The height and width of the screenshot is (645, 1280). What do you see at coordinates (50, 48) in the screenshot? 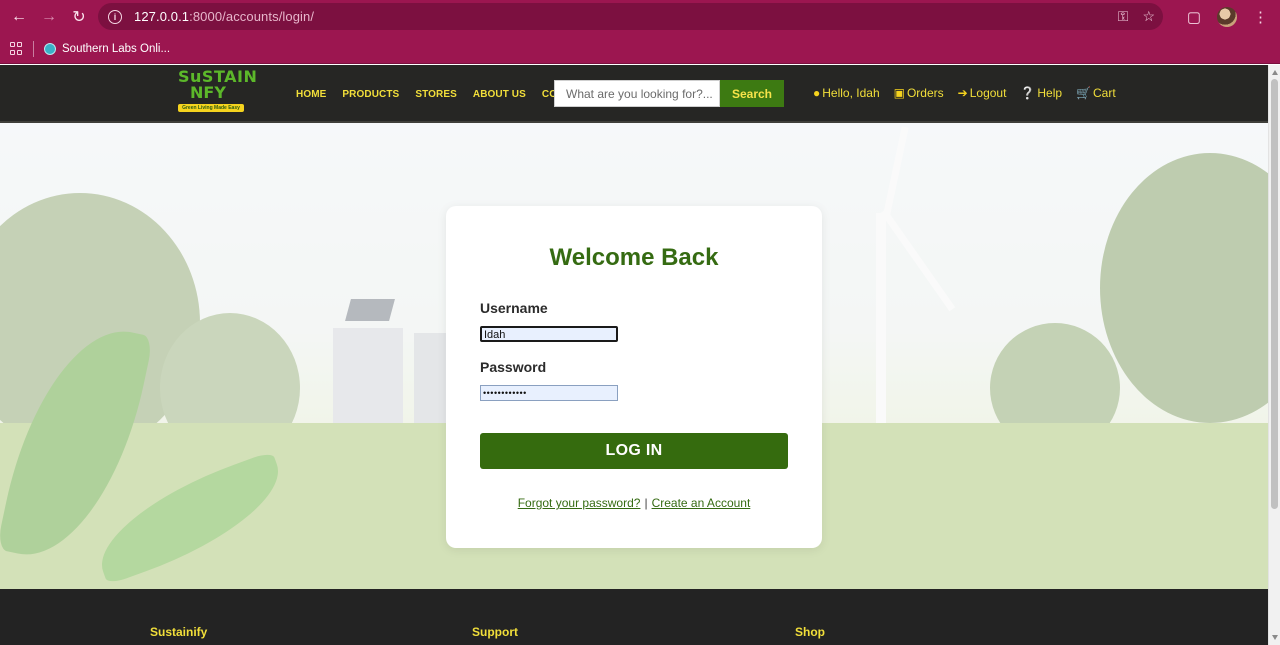
I see `bookmark-favicon-icon` at bounding box center [50, 48].